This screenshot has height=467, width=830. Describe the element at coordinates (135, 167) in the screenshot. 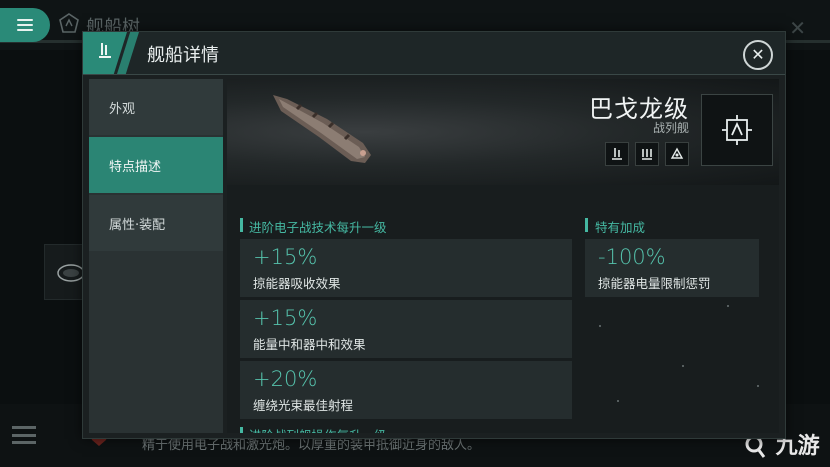

I see `sidebar-item-label: 特点描述` at that location.